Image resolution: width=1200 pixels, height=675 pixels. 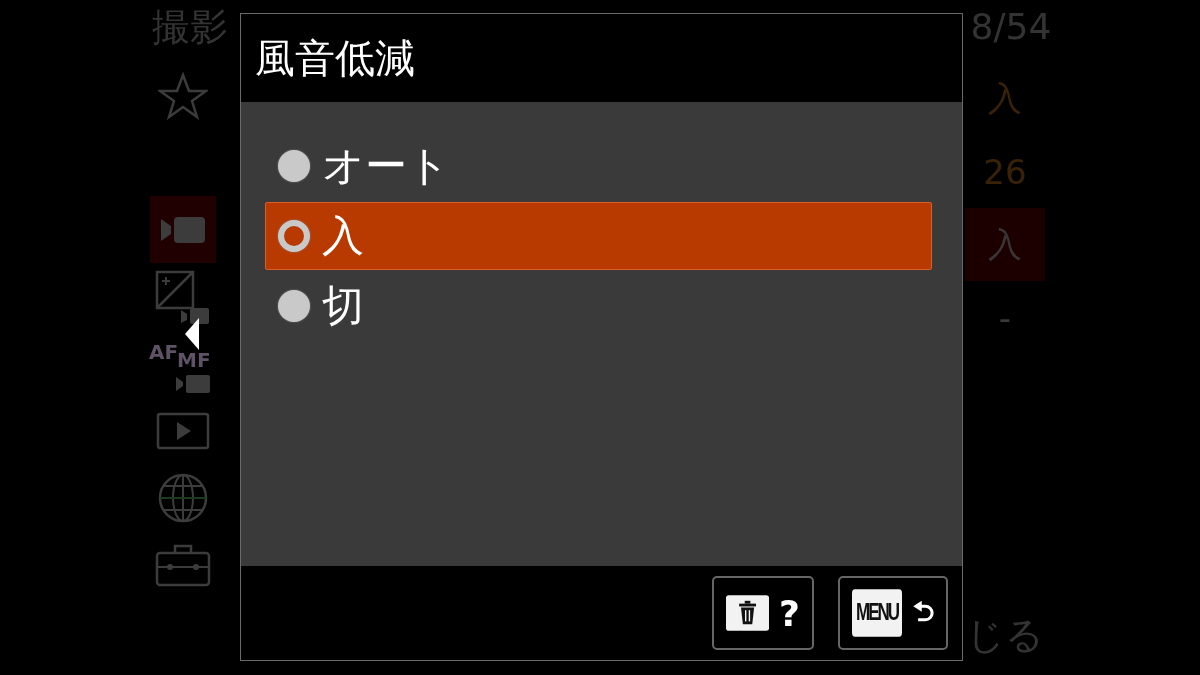 I want to click on setting-value: -, so click(x=1005, y=318).